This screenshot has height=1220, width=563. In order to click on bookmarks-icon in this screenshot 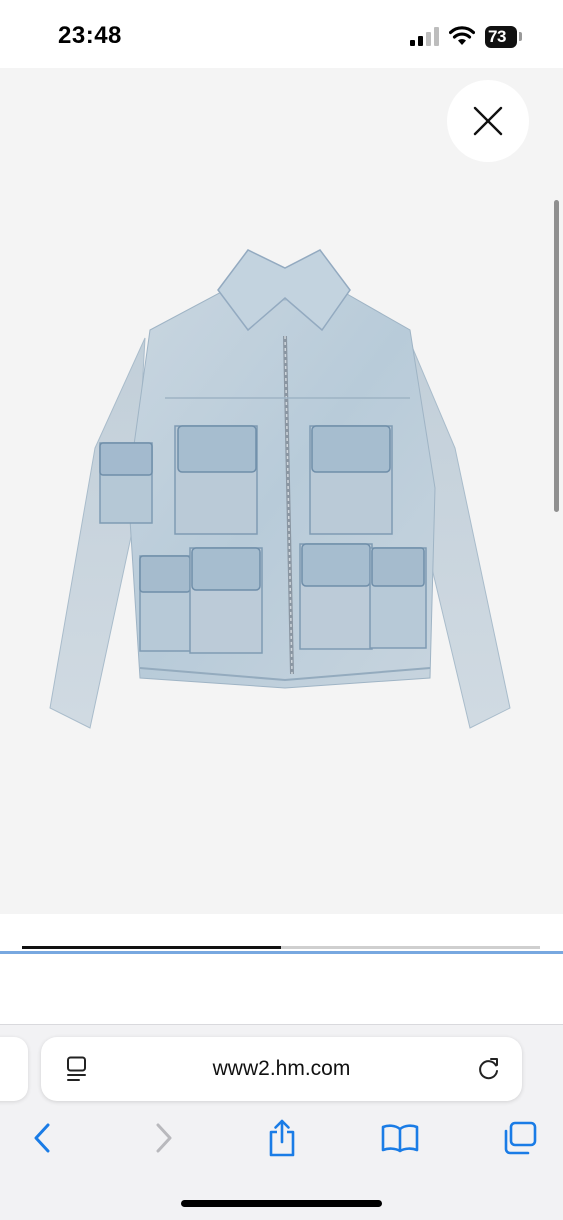, I will do `click(400, 1138)`.